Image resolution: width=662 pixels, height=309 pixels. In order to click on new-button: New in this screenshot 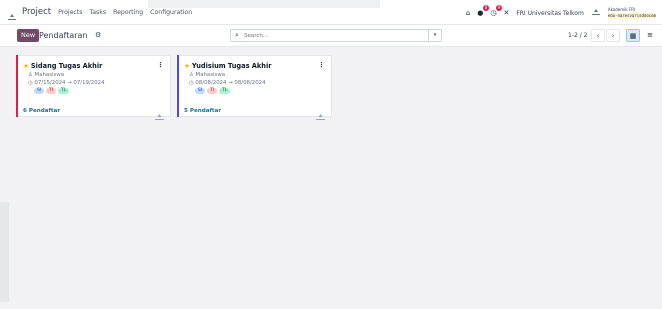, I will do `click(28, 35)`.